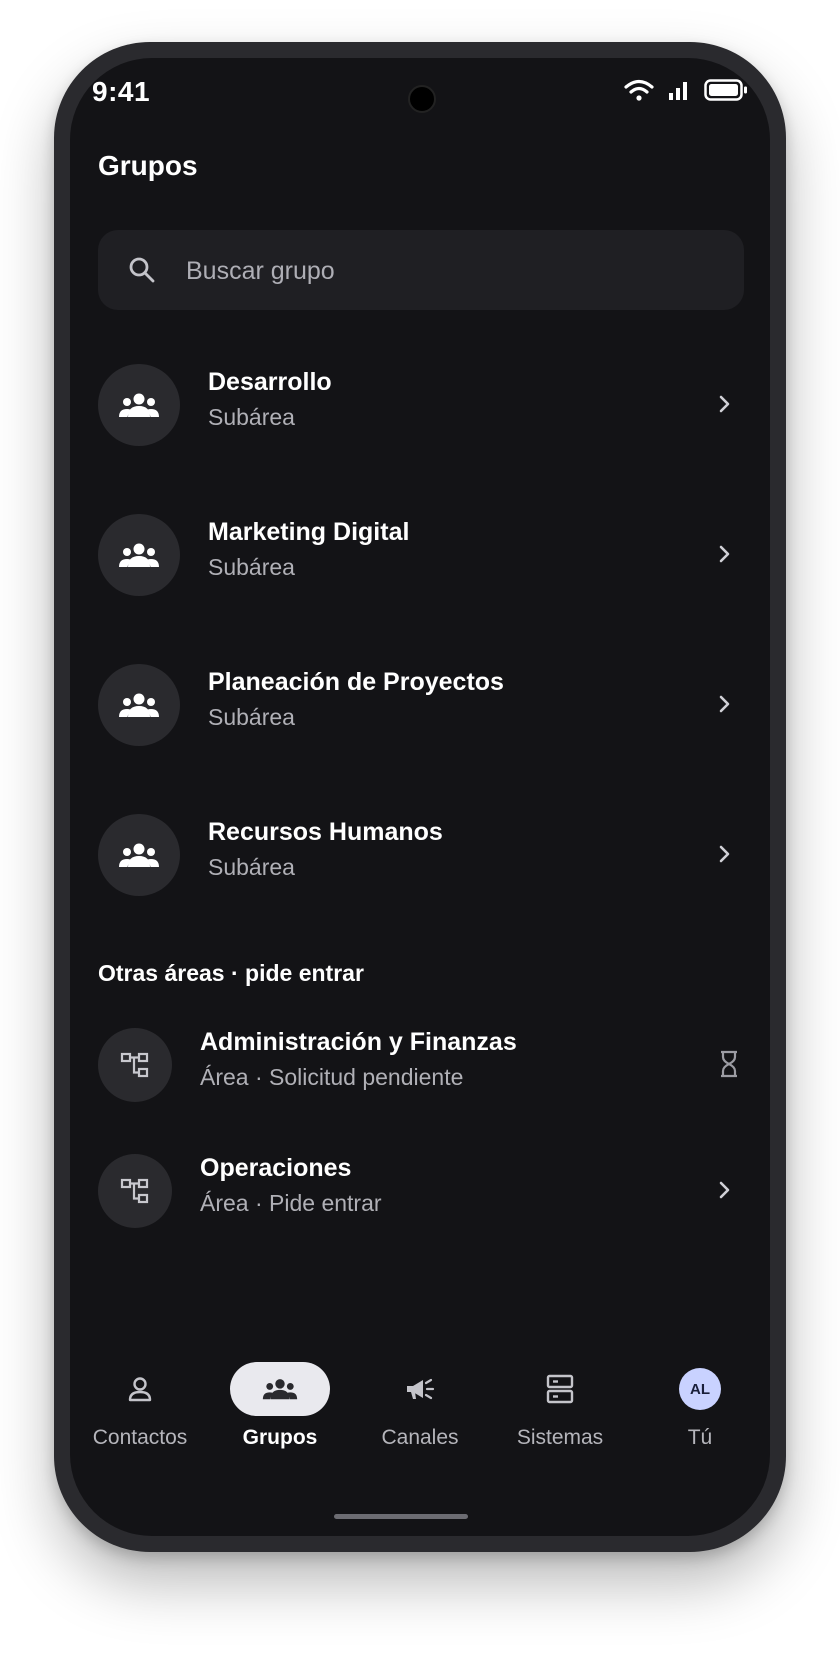 The height and width of the screenshot is (1680, 840). I want to click on hourglass-icon, so click(729, 1064).